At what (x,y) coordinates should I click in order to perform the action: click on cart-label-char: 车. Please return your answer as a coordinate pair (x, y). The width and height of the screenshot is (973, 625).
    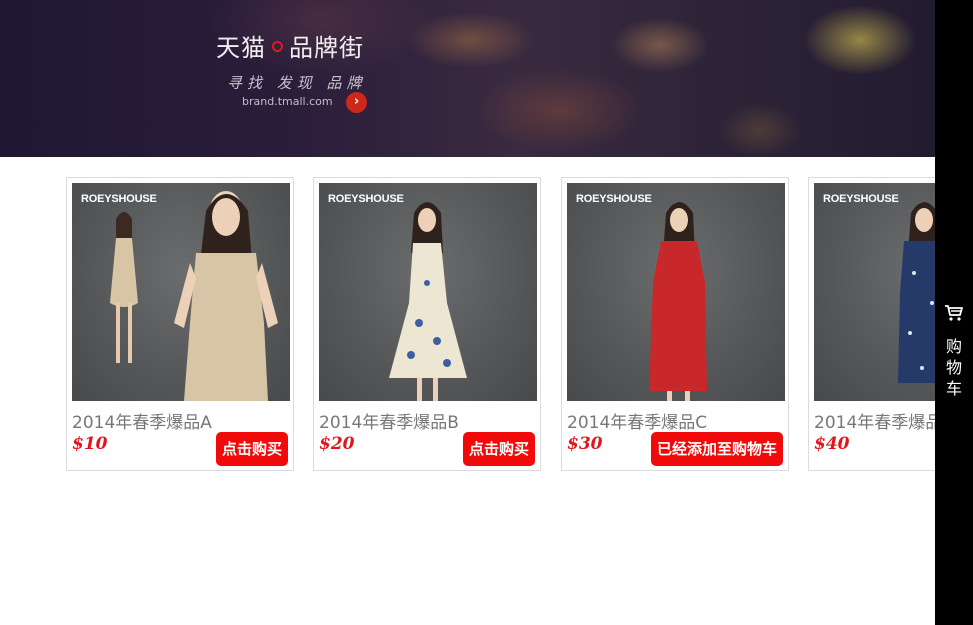
    Looking at the image, I should click on (953, 388).